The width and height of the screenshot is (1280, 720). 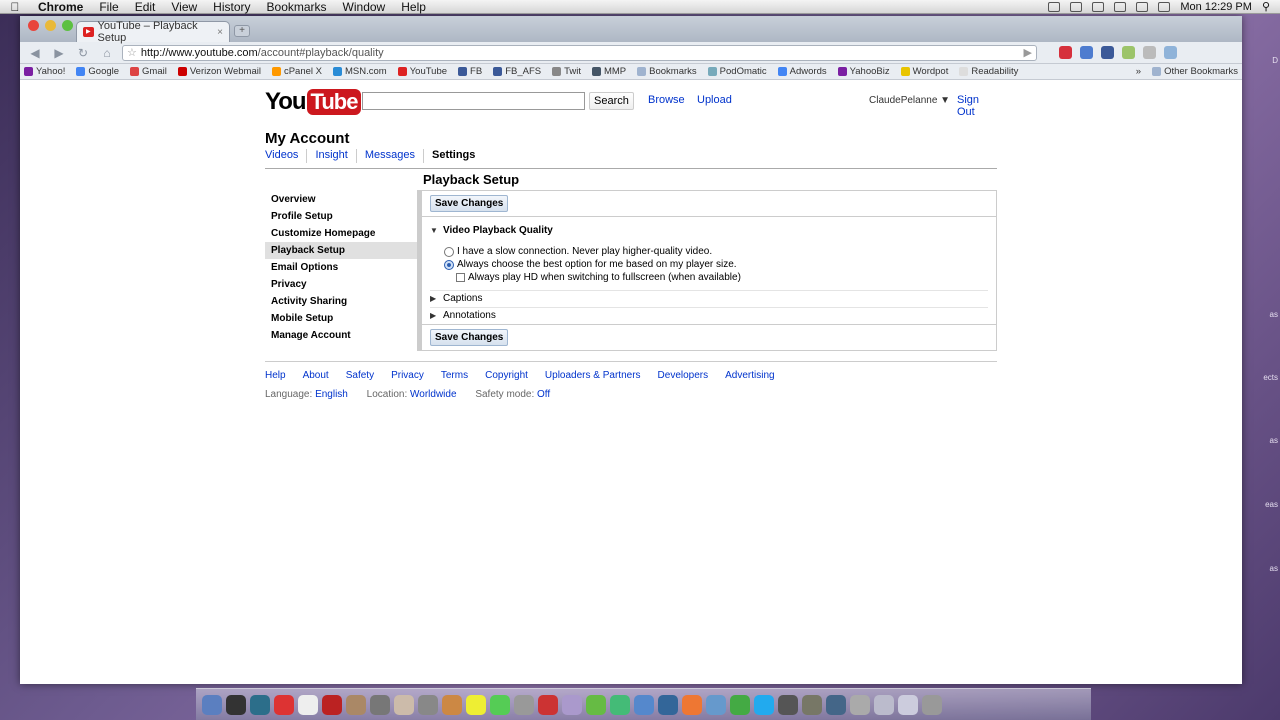 I want to click on save-changes-button: Save Changes, so click(x=469, y=337).